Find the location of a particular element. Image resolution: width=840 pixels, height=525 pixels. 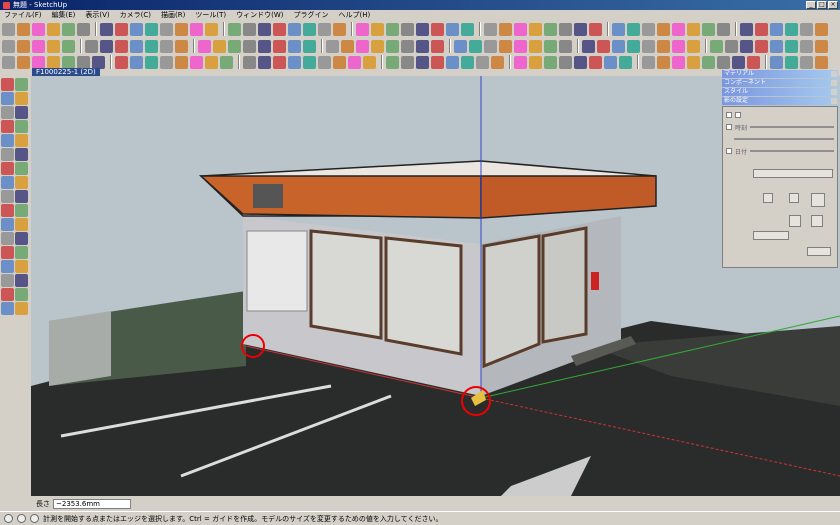

row3-tool-43-icon is located at coordinates (678, 62).